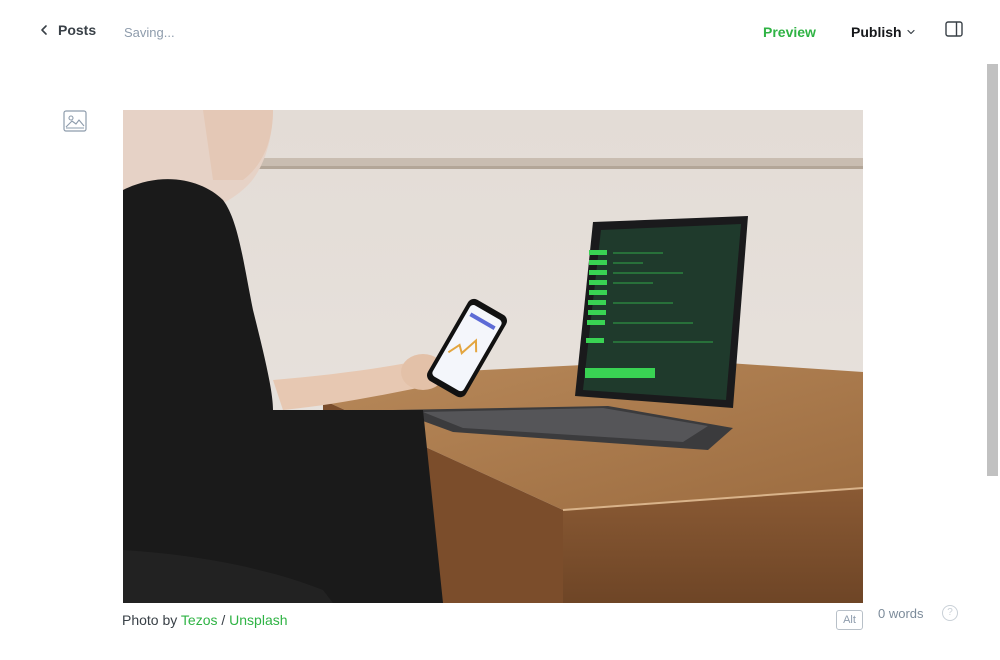 The image size is (1000, 660). Describe the element at coordinates (77, 30) in the screenshot. I see `back-label: Posts` at that location.